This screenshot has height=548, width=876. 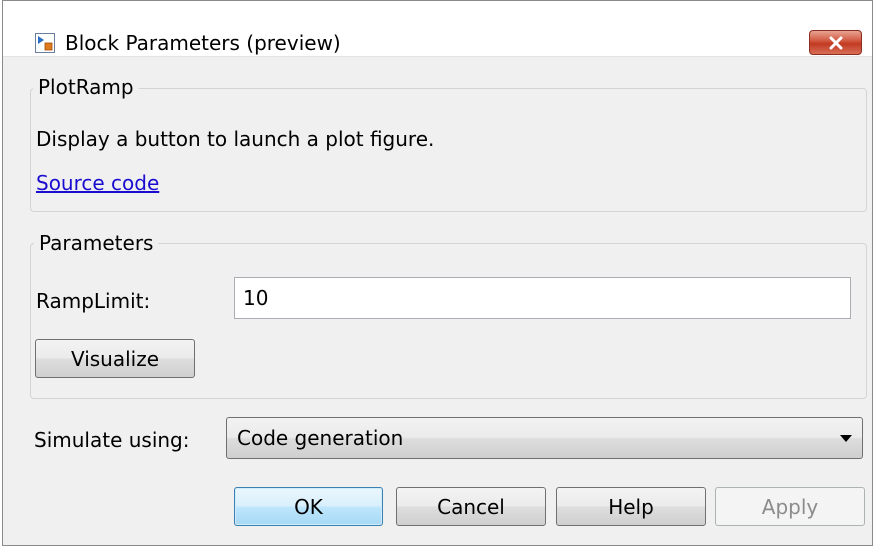 I want to click on ok-button: OK, so click(x=308, y=506).